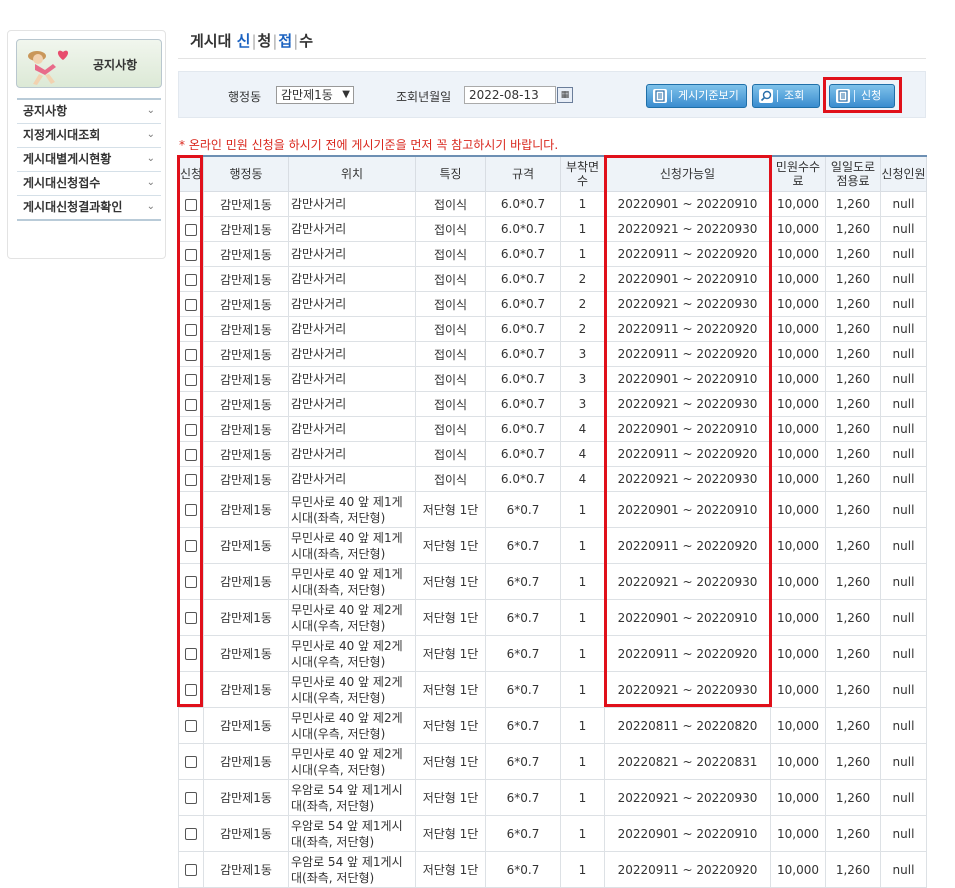  I want to click on sidebar-item-board-status: 게시대별게시현황 ⌄, so click(89, 160).